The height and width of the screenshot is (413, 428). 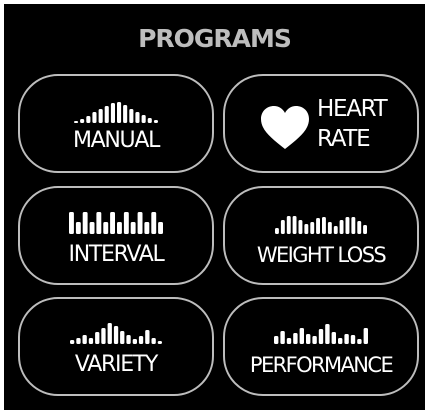 What do you see at coordinates (285, 127) in the screenshot?
I see `heart-icon` at bounding box center [285, 127].